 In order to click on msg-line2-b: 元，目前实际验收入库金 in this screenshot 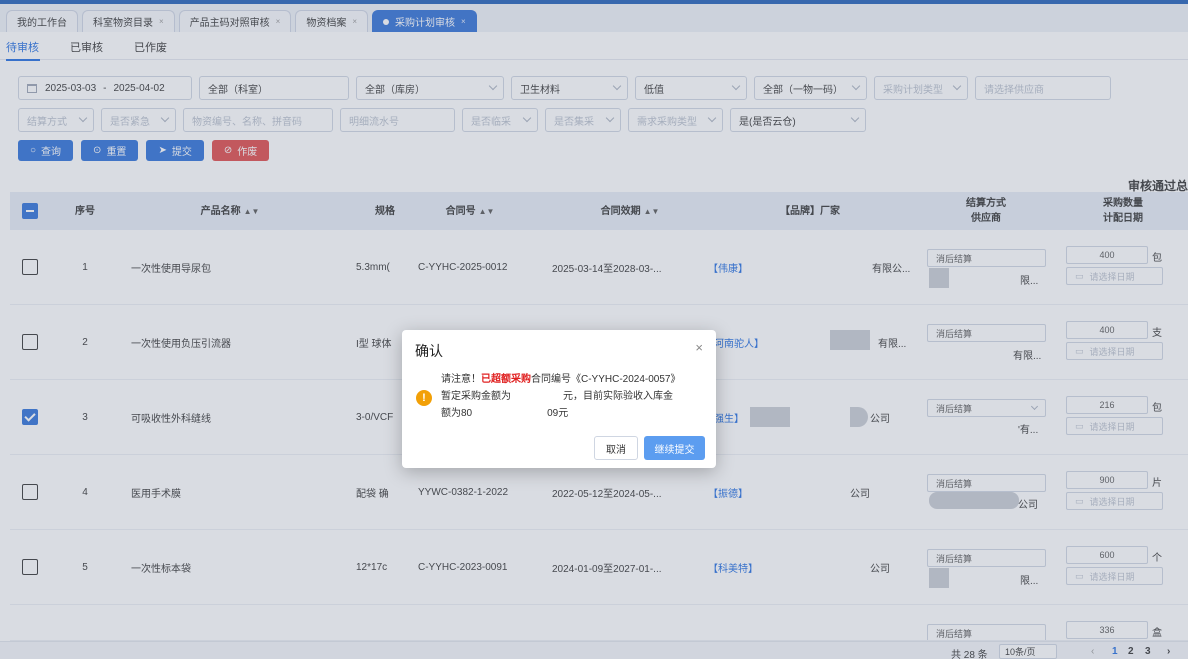, I will do `click(618, 396)`.